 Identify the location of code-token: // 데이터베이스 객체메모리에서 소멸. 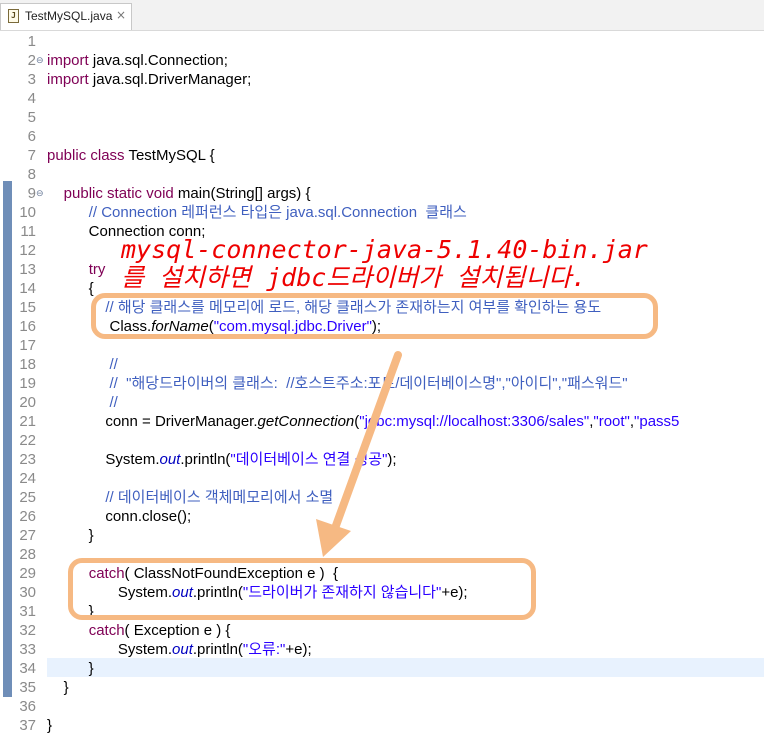
(219, 497).